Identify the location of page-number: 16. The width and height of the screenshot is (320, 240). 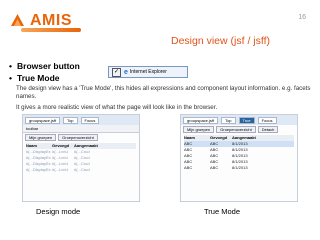
(302, 17).